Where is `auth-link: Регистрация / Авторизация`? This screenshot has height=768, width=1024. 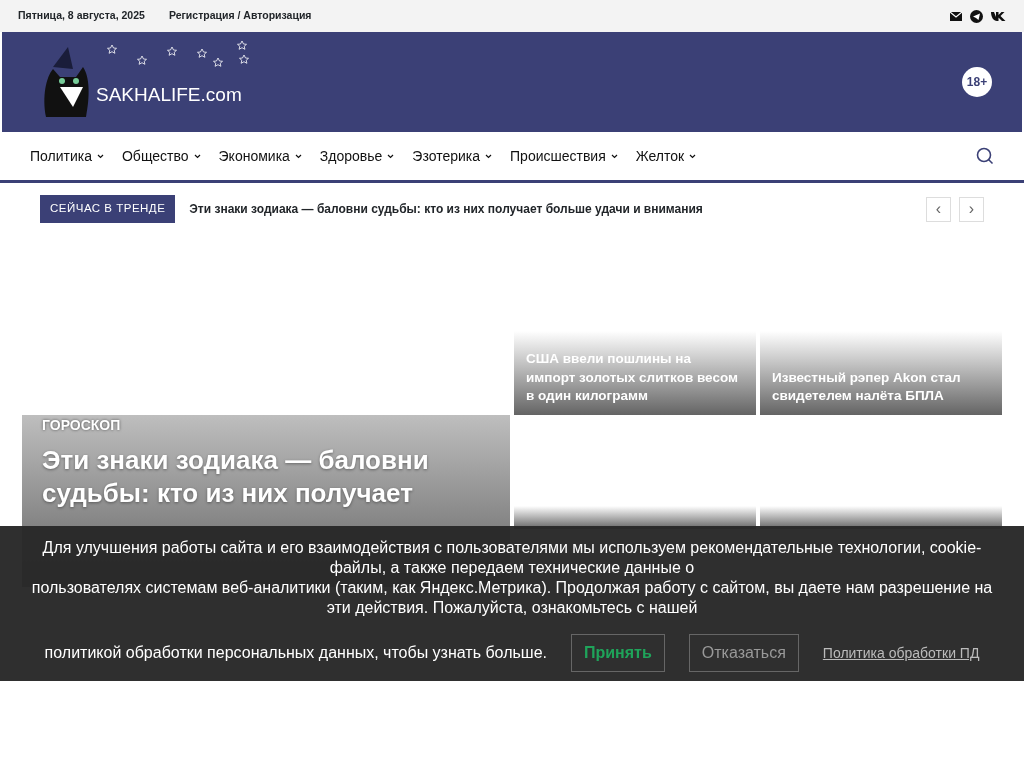
auth-link: Регистрация / Авторизация is located at coordinates (240, 16).